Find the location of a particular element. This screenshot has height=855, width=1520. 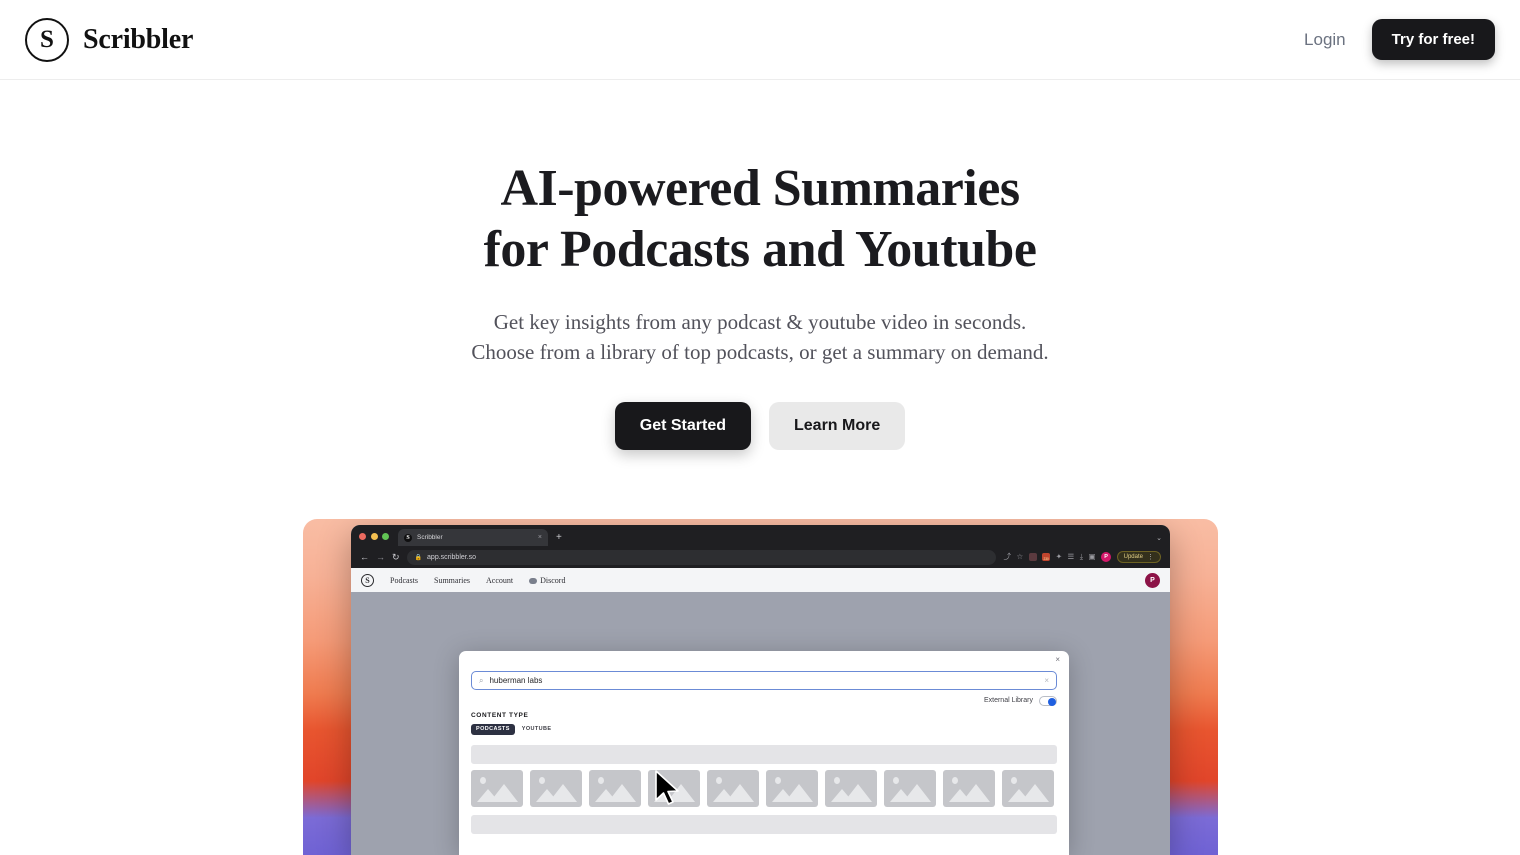

kebab-menu-icon: ⋮ is located at coordinates (1150, 557).